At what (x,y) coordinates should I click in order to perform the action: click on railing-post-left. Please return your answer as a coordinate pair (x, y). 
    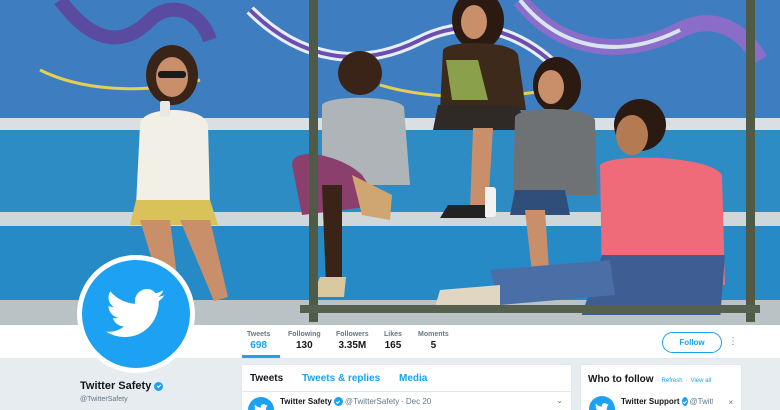
    Looking at the image, I should click on (313, 161).